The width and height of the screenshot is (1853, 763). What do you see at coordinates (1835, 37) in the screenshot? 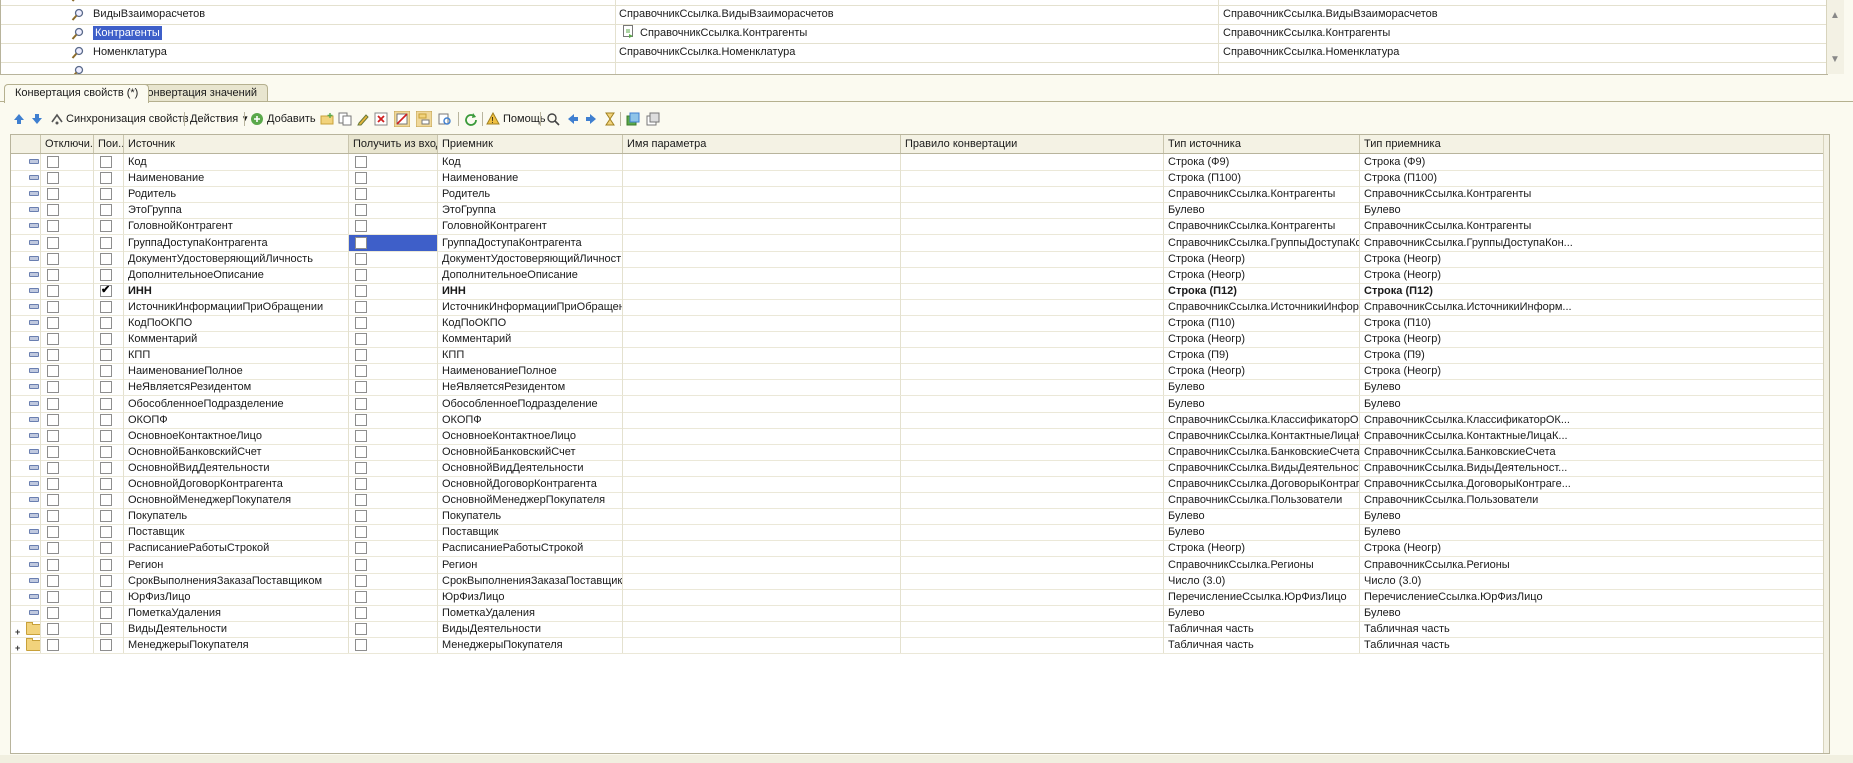
I see `objects-list-scrollbar: ▲ ▼` at bounding box center [1835, 37].